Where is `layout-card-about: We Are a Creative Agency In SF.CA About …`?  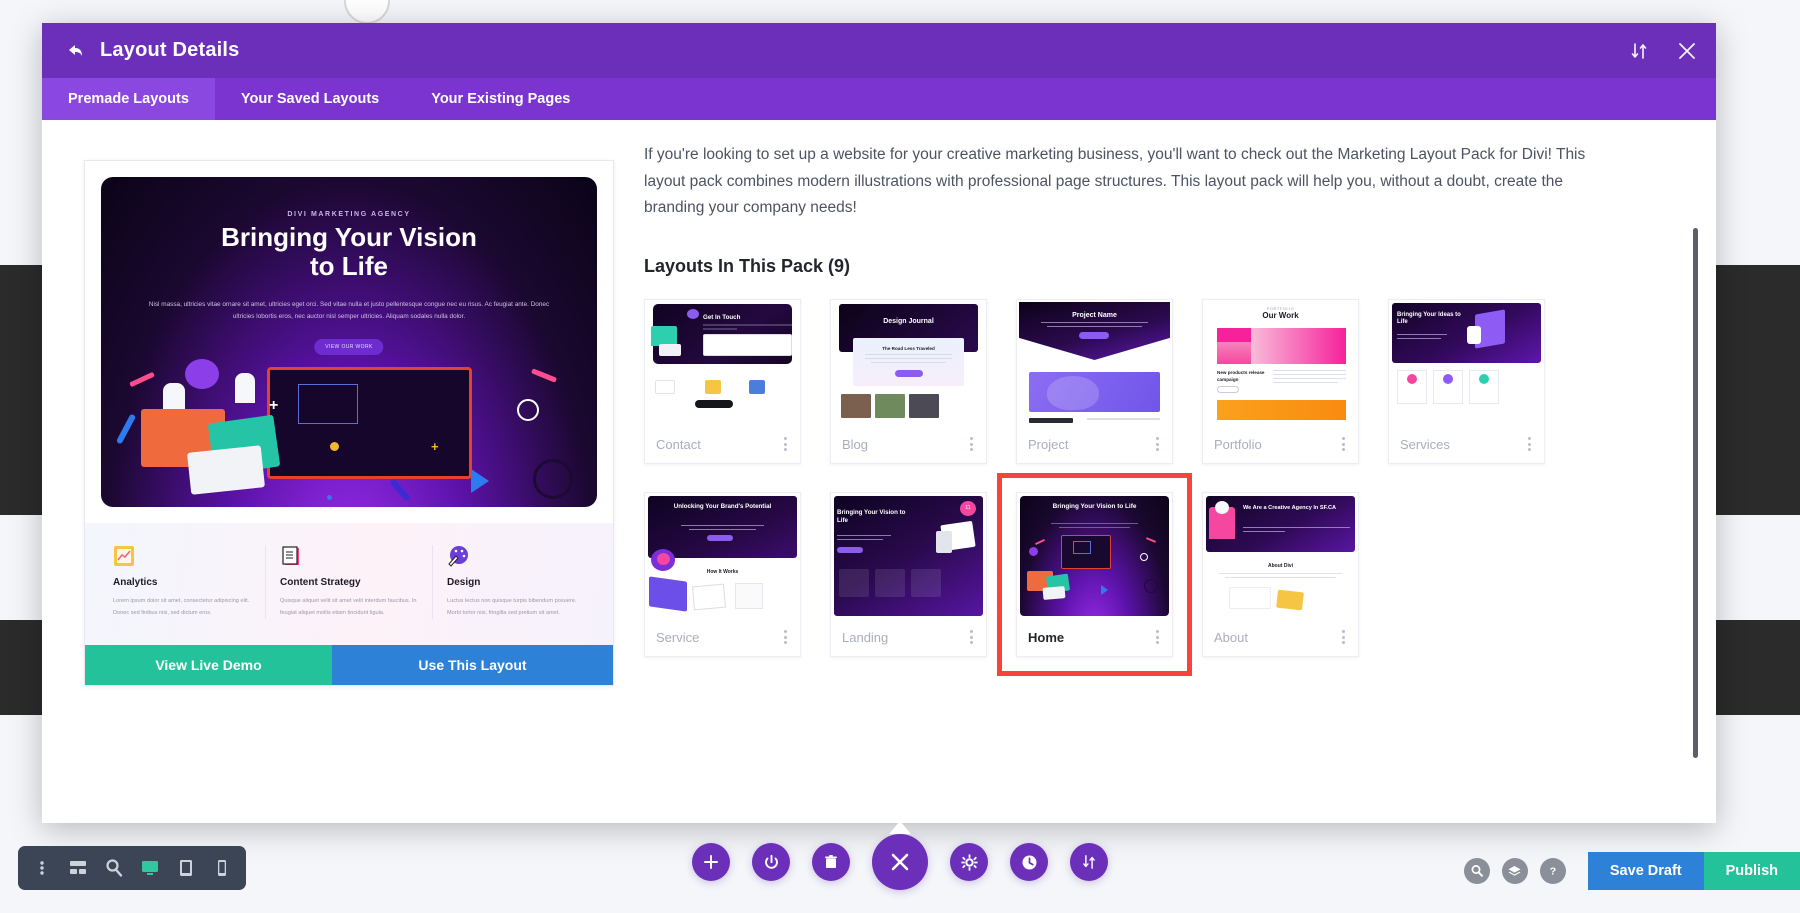
layout-card-about: We Are a Creative Agency In SF.CA About … is located at coordinates (1280, 574).